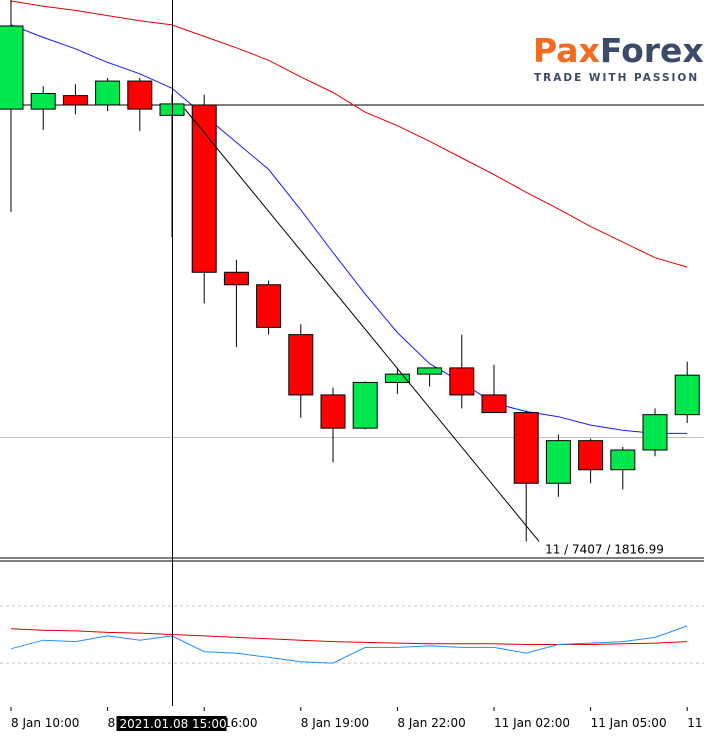 This screenshot has height=737, width=704. What do you see at coordinates (45, 723) in the screenshot?
I see `x-tick-label: 8 Jan 10:00` at bounding box center [45, 723].